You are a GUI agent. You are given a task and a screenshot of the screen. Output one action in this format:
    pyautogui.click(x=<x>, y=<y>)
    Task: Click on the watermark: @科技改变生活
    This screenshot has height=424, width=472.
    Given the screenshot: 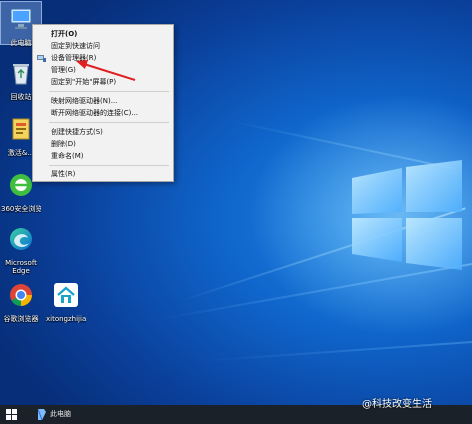 What is the action you would take?
    pyautogui.click(x=397, y=405)
    